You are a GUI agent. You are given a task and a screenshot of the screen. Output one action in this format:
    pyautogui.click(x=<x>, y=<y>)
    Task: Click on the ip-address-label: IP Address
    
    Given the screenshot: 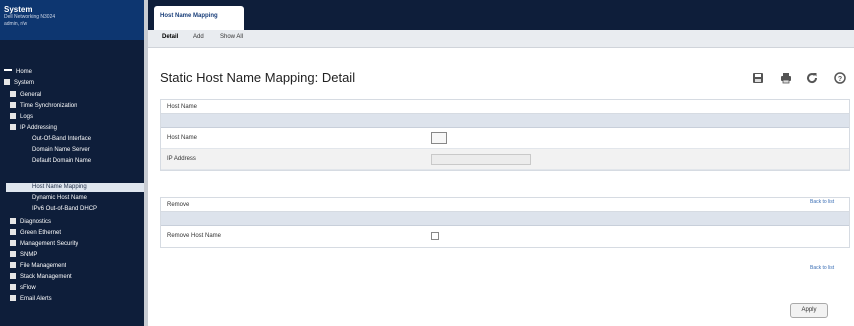 What is the action you would take?
    pyautogui.click(x=181, y=159)
    